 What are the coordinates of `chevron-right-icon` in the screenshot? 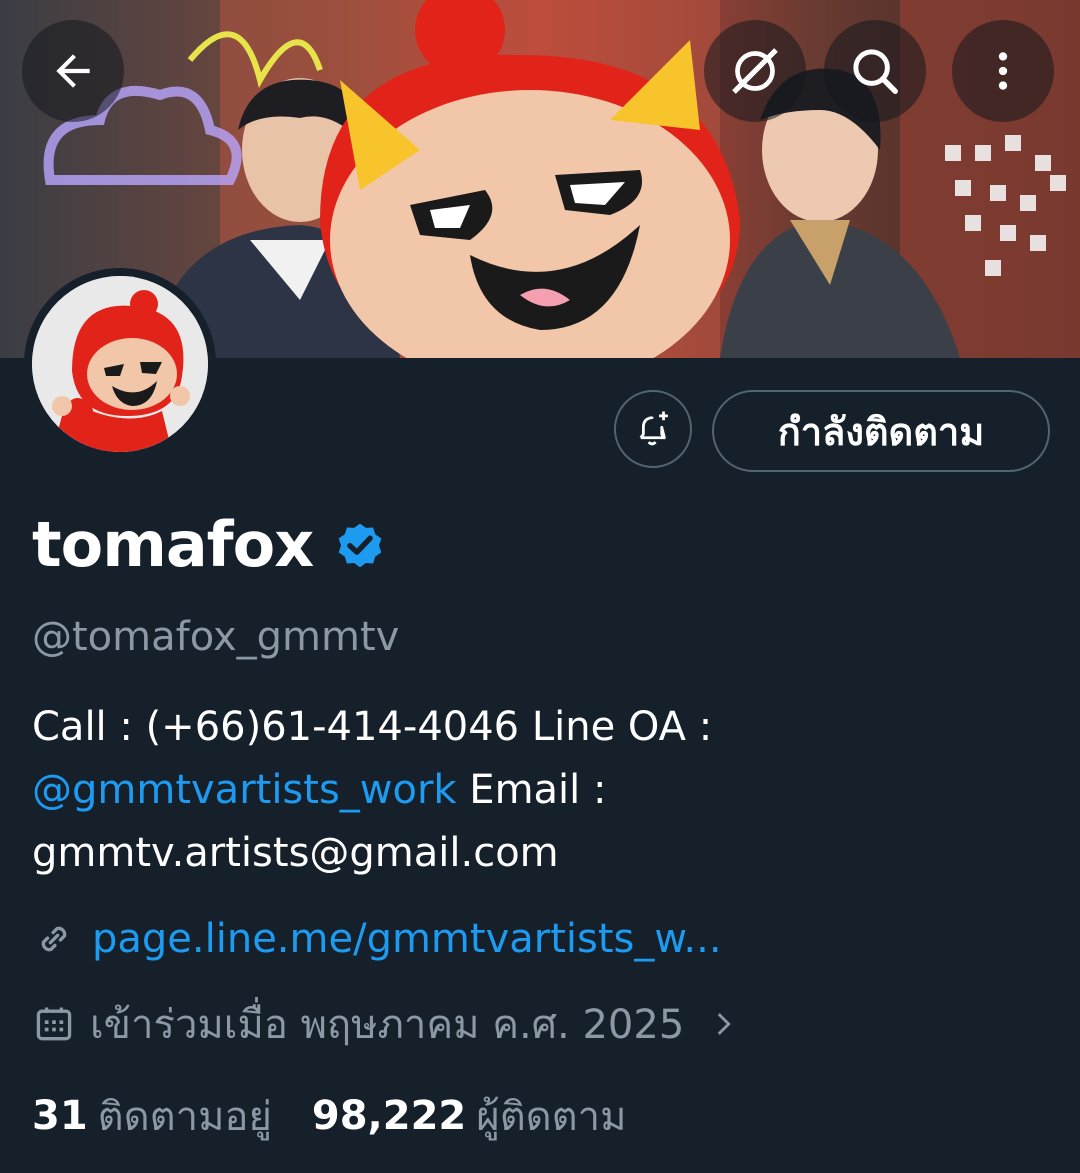 It's located at (724, 1024).